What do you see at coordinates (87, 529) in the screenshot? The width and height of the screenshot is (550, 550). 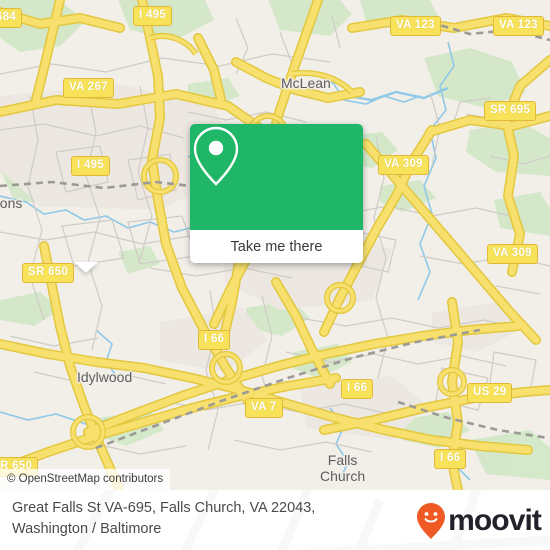 I see `address-line-2: Washington / Baltimore` at bounding box center [87, 529].